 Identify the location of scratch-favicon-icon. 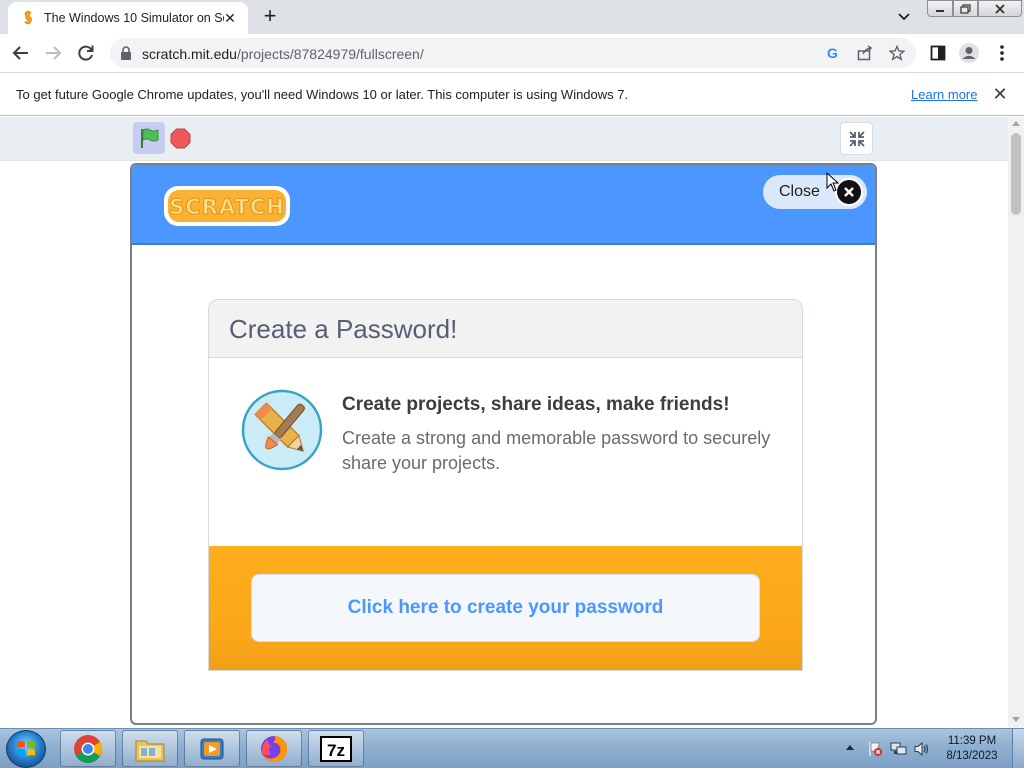
(28, 17).